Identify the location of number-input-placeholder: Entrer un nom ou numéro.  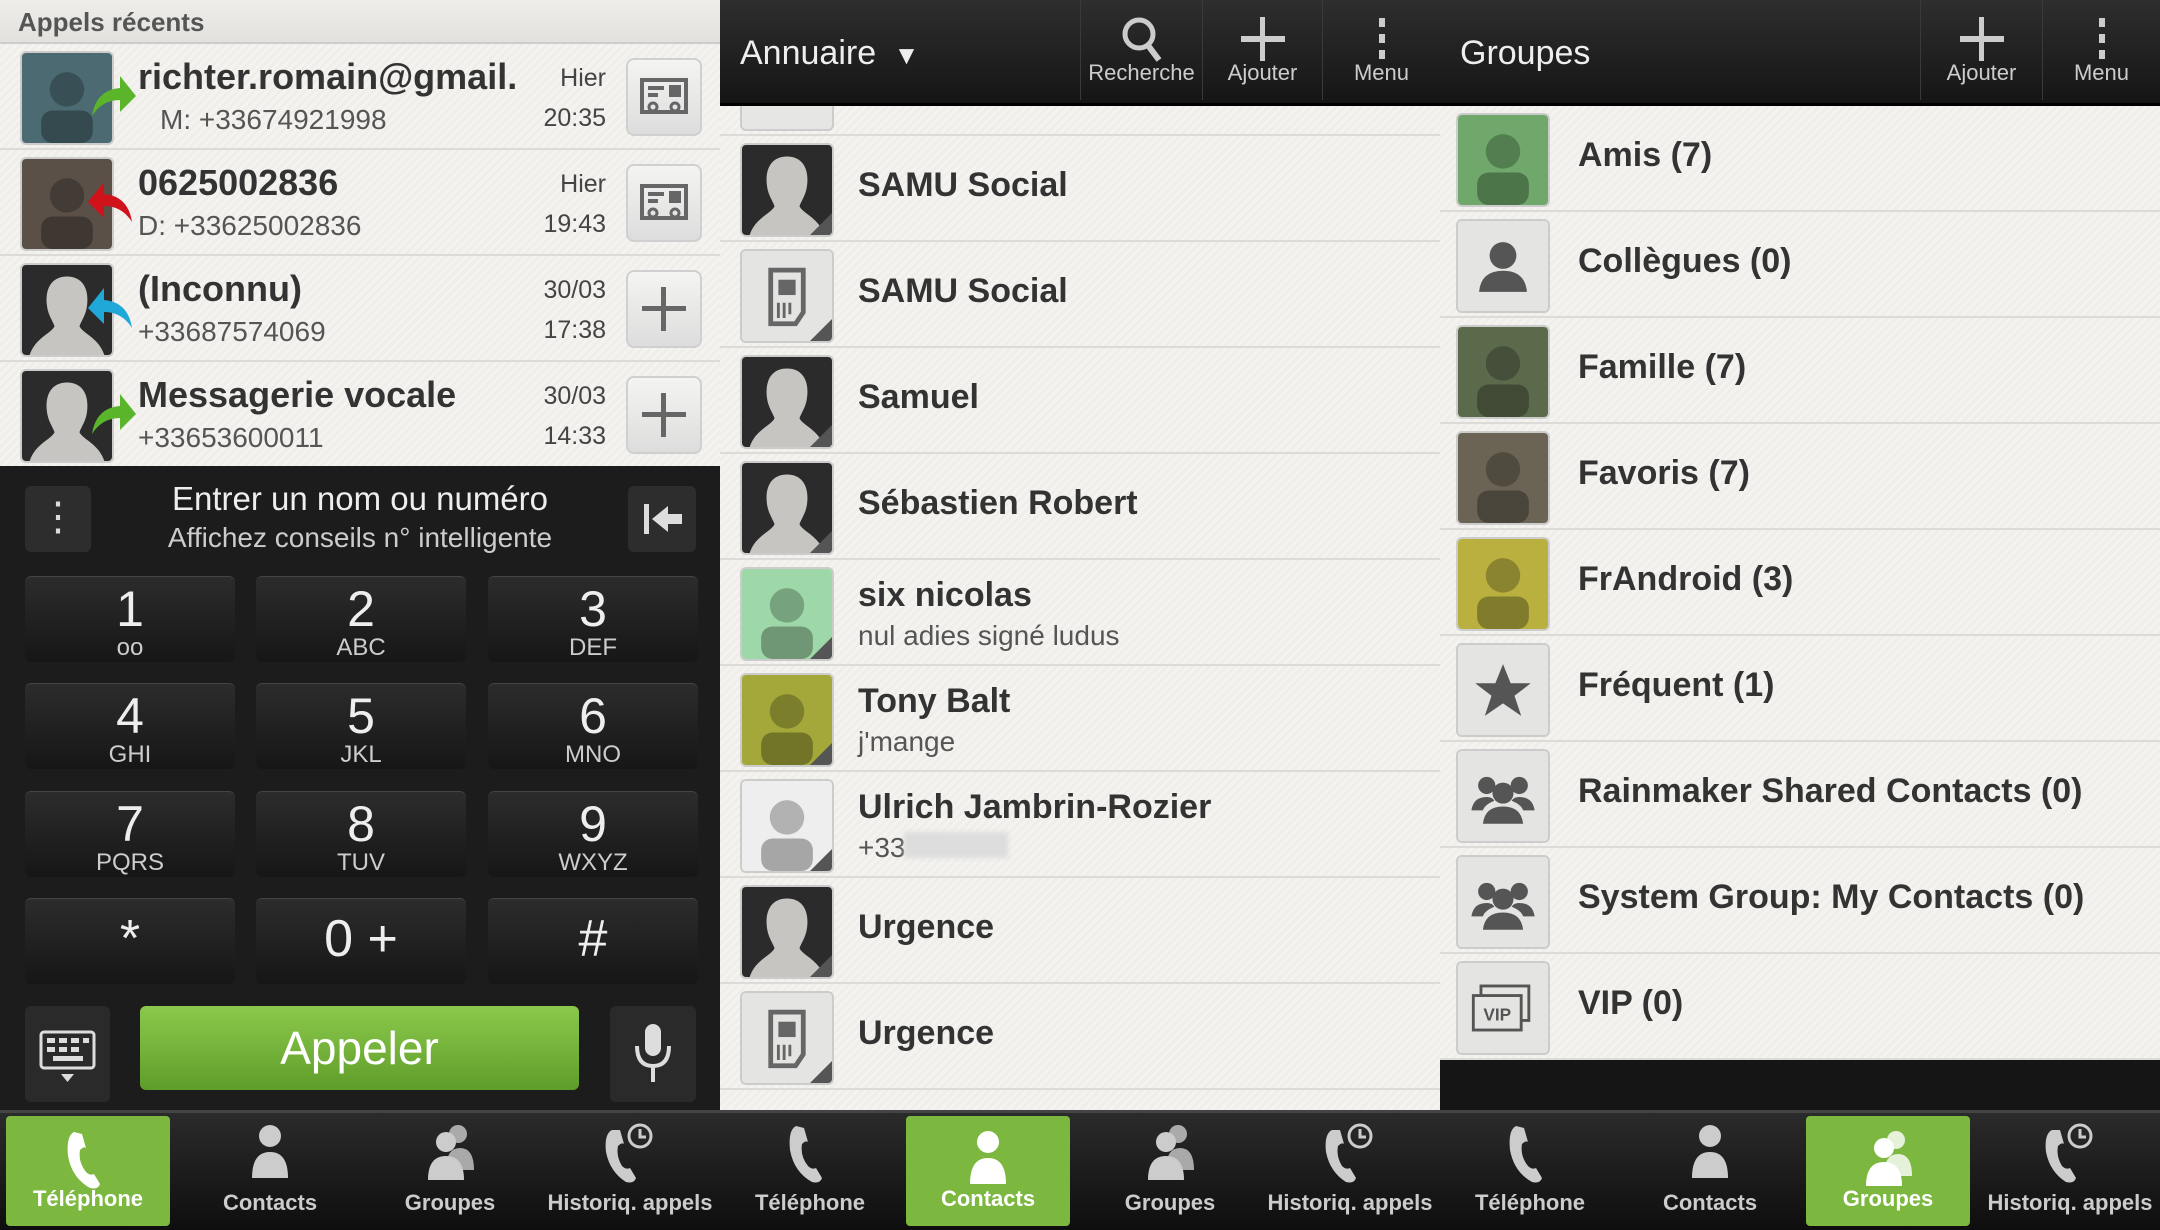
(360, 498).